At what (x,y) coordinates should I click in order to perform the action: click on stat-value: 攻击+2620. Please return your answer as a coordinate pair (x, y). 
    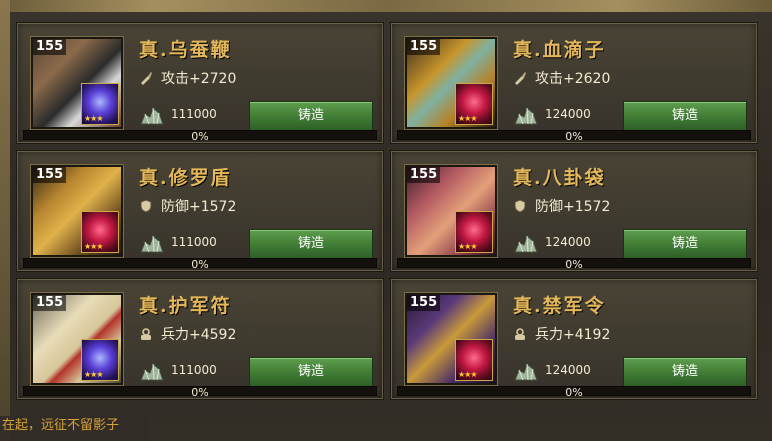
    Looking at the image, I should click on (573, 79).